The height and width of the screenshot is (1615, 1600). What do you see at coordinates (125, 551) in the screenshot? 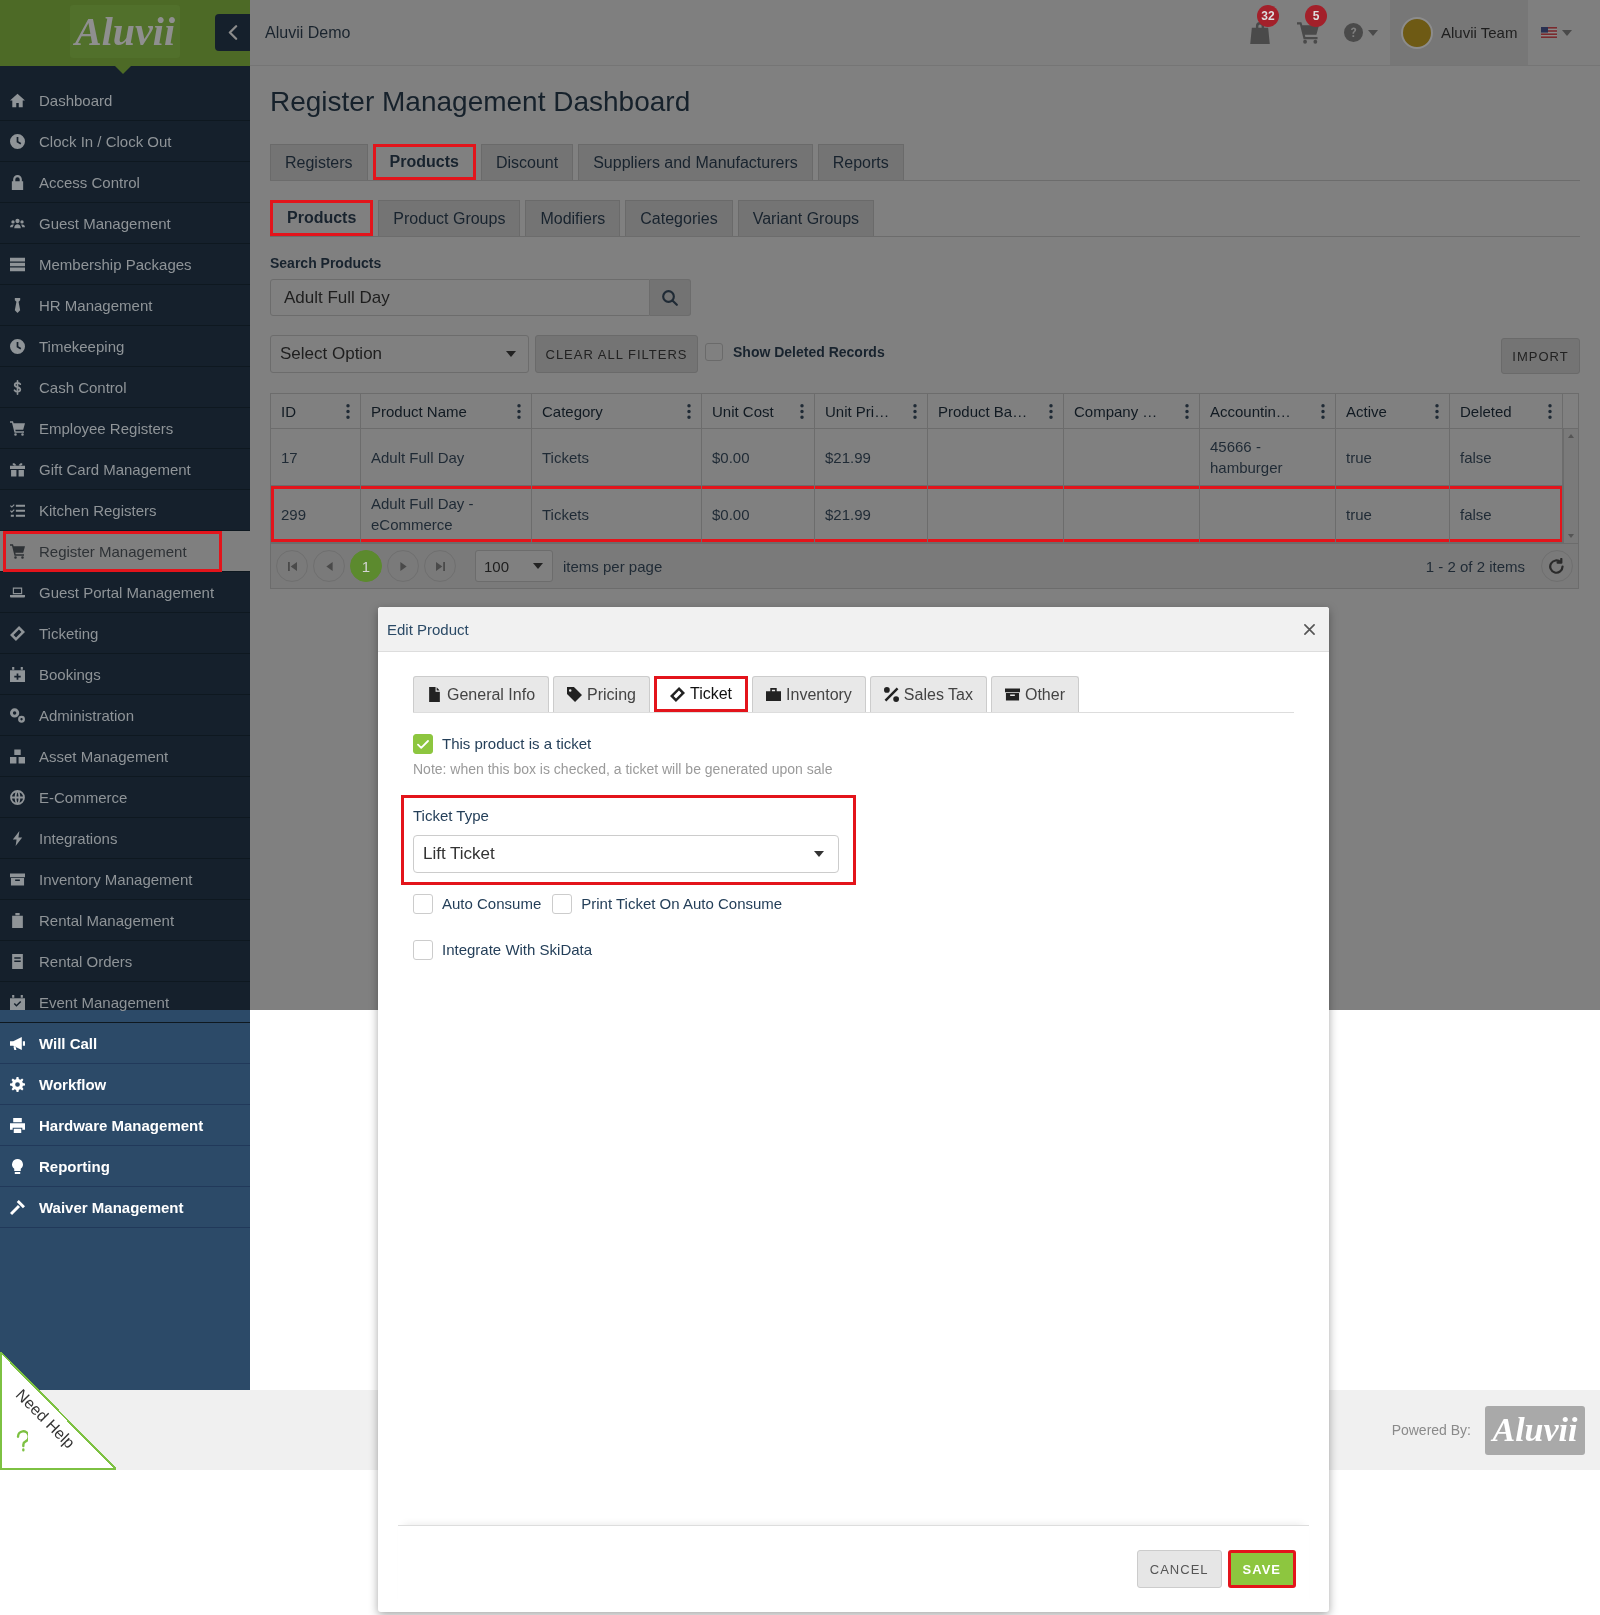
I see `sidebar-item: Register Management` at bounding box center [125, 551].